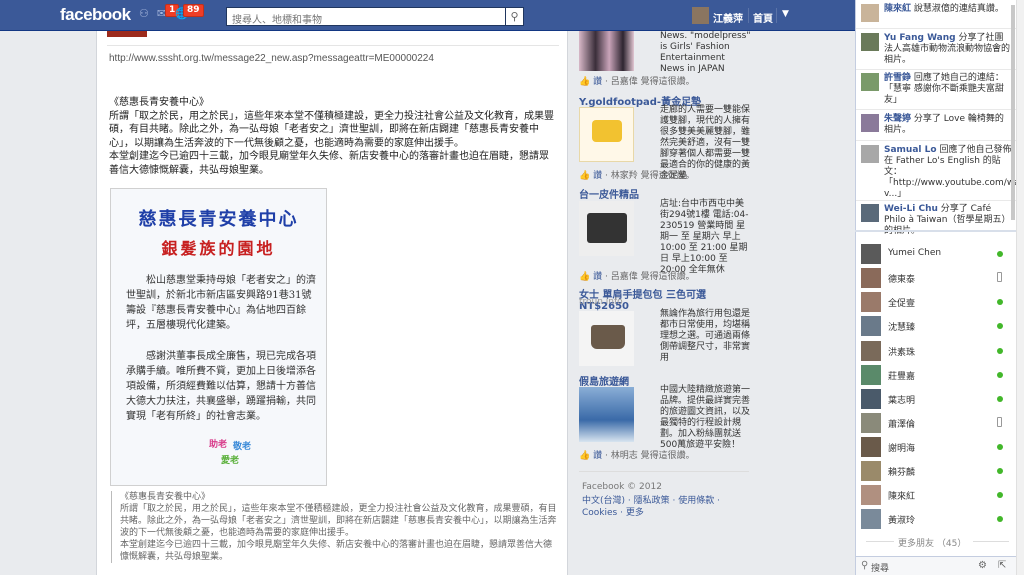 The image size is (1024, 575). Describe the element at coordinates (127, 34) in the screenshot. I see `page-avatar` at that location.